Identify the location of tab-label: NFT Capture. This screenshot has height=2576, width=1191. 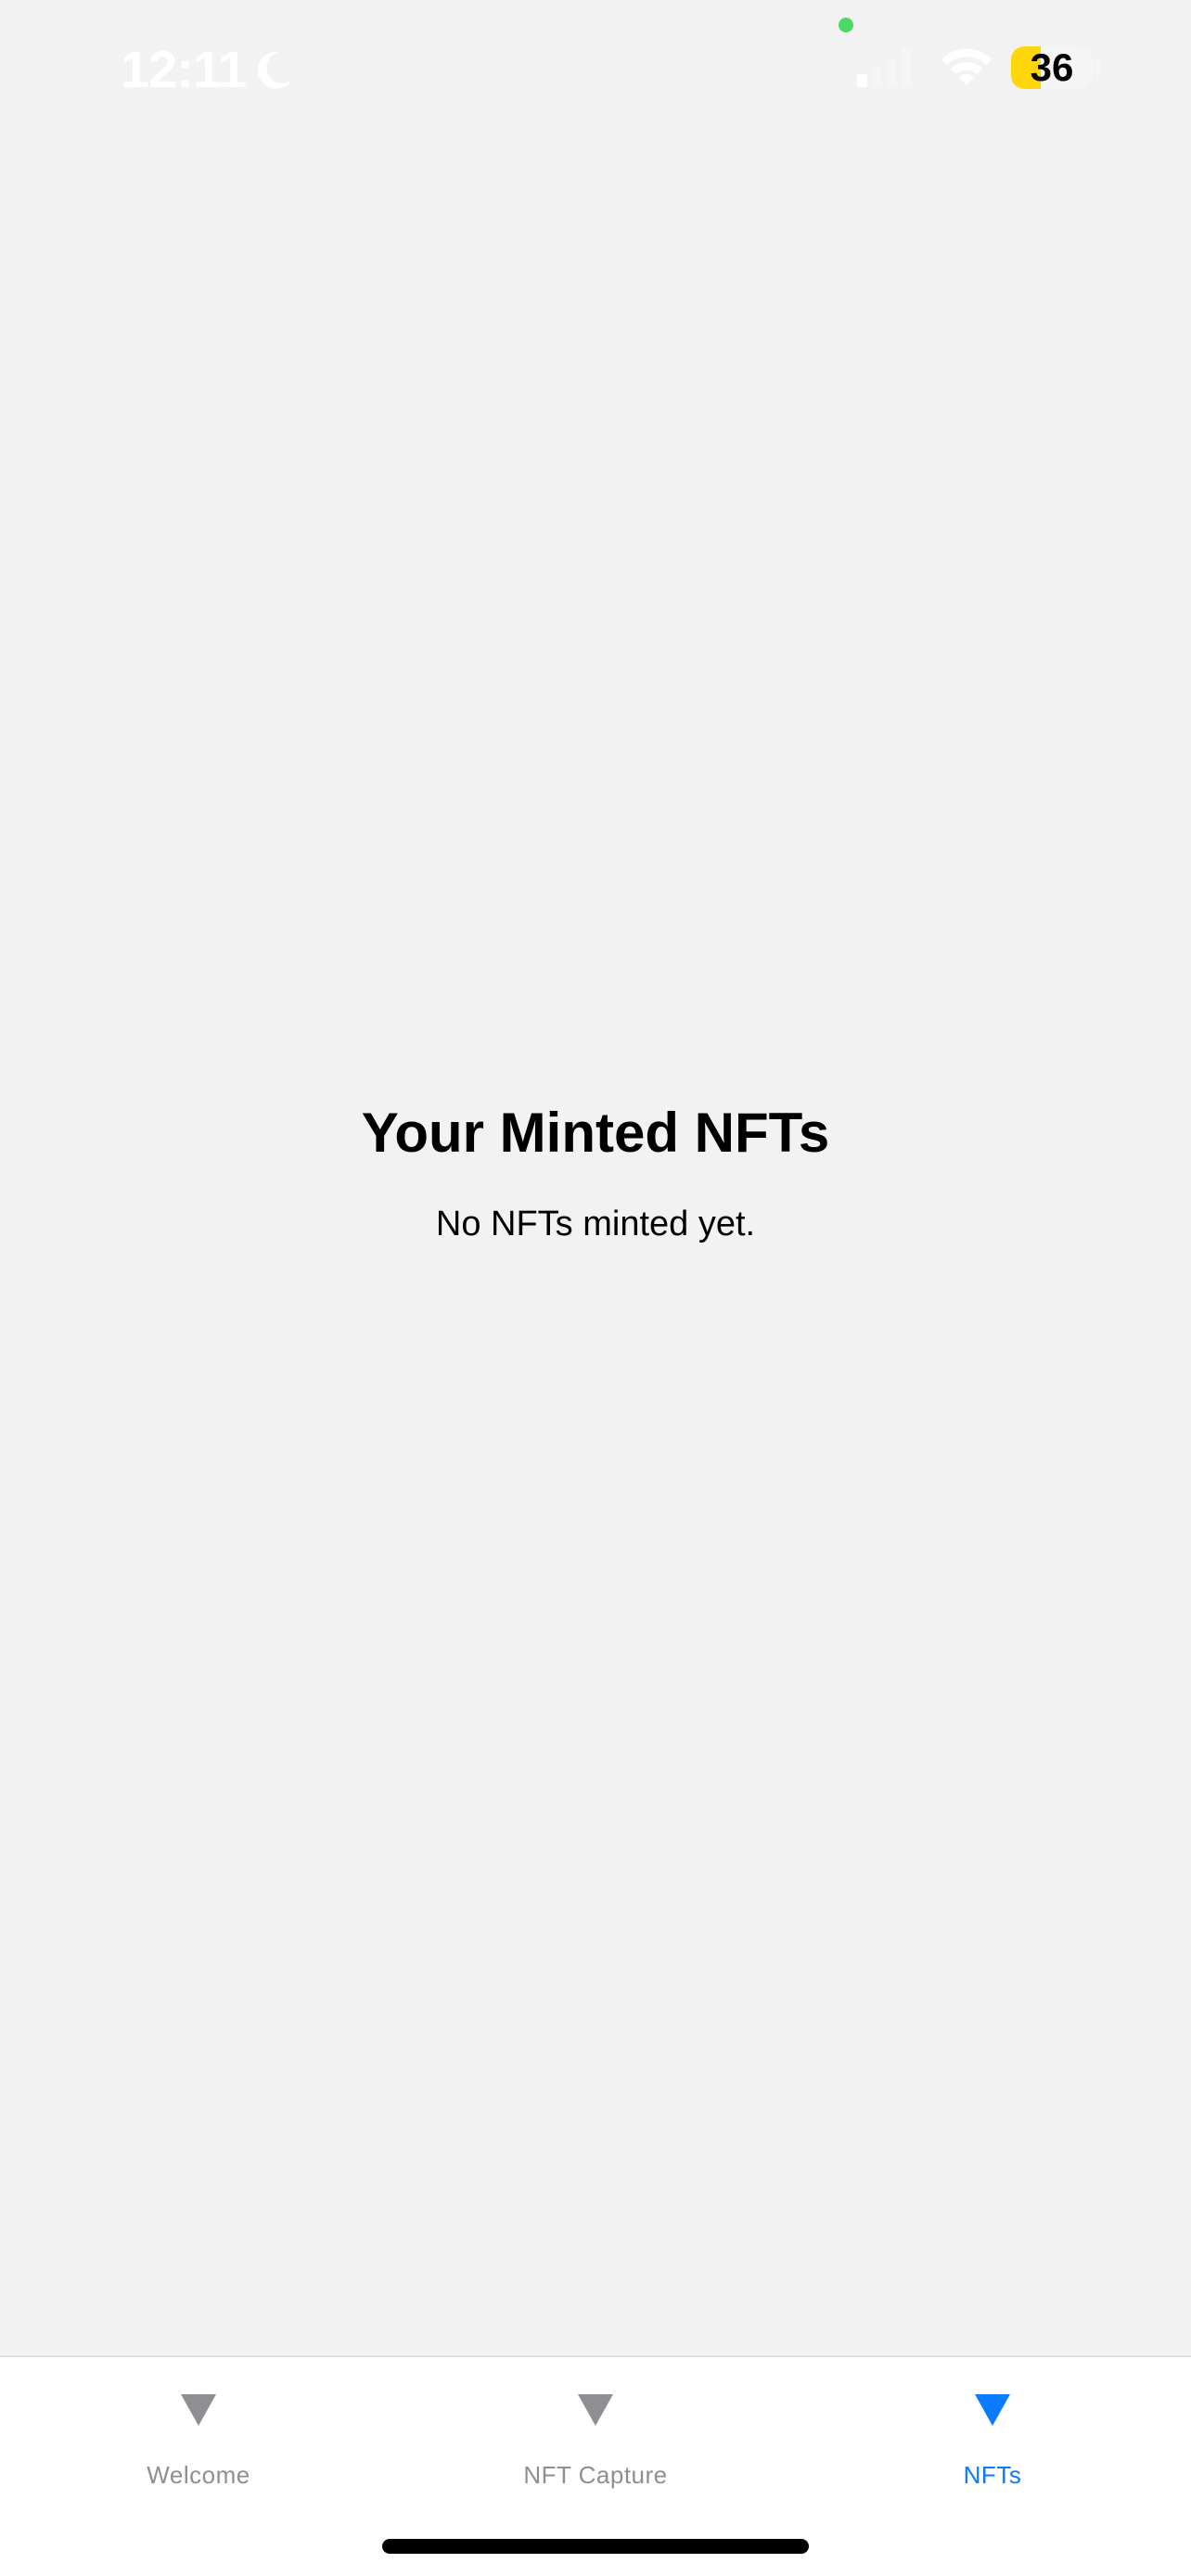
(595, 2475).